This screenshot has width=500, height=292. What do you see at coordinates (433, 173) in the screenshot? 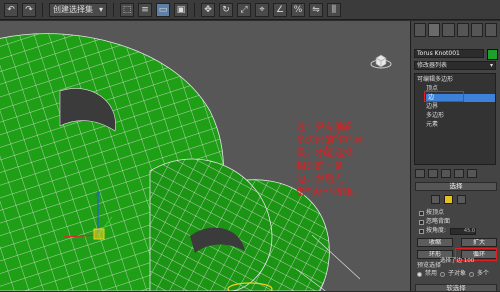
I see `show-end-result-icon` at bounding box center [433, 173].